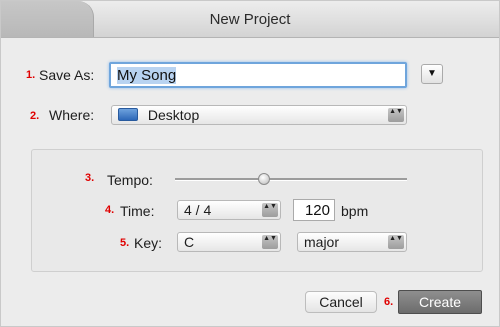 The height and width of the screenshot is (327, 500). I want to click on bpm-input: 120, so click(314, 210).